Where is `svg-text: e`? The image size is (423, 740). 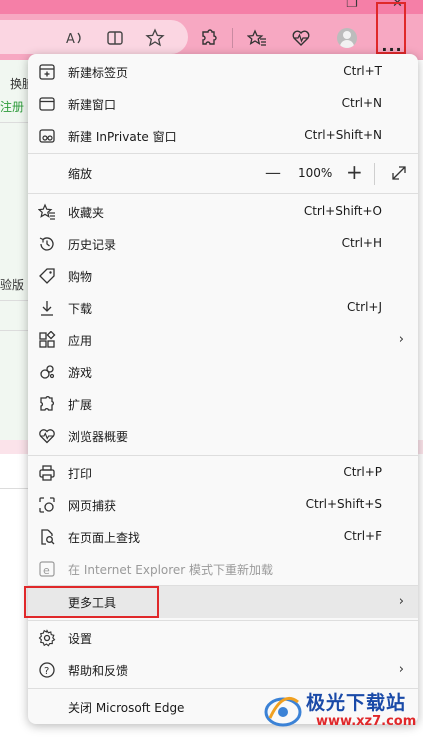
svg-text: e is located at coordinates (46, 570).